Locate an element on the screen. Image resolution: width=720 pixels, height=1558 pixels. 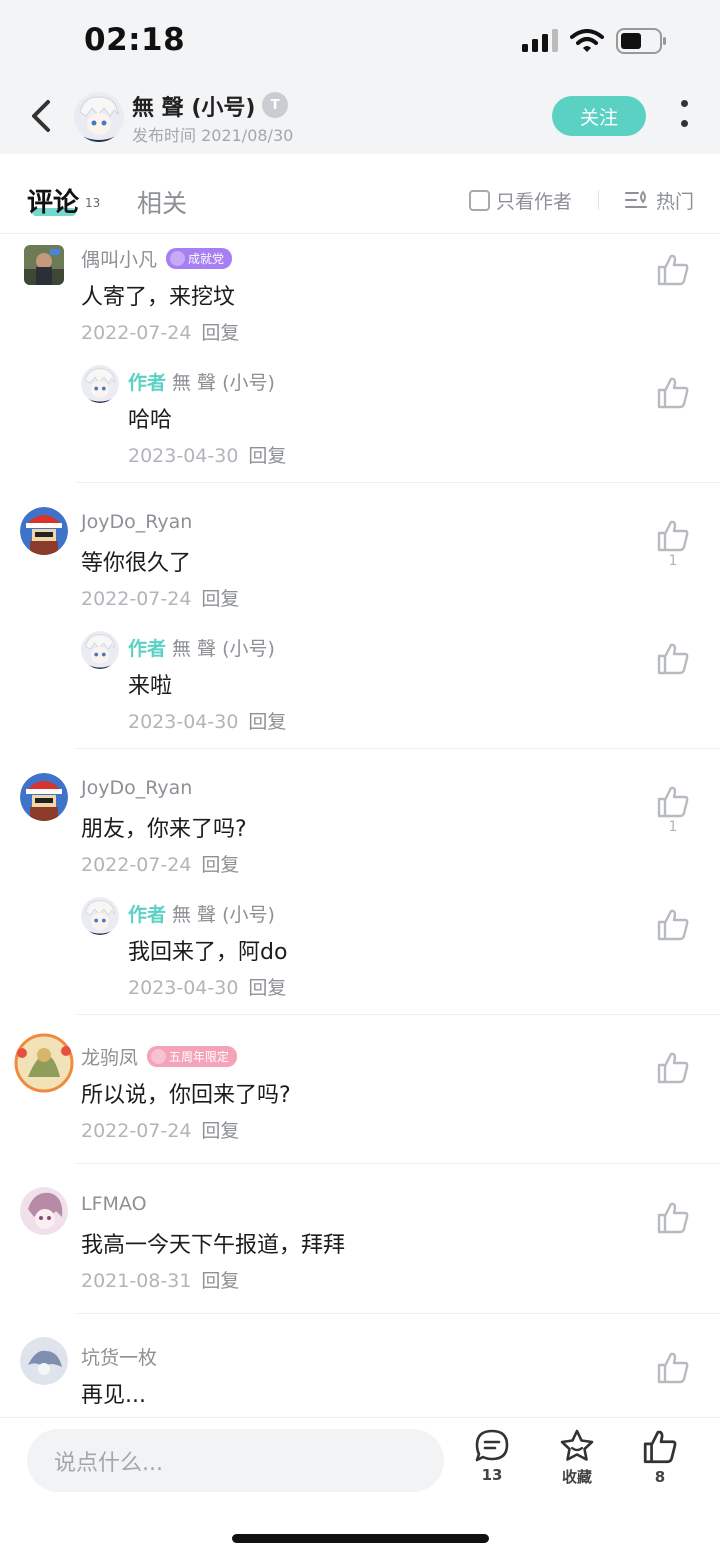
reply-date: 2023-04-30 is located at coordinates (183, 456).